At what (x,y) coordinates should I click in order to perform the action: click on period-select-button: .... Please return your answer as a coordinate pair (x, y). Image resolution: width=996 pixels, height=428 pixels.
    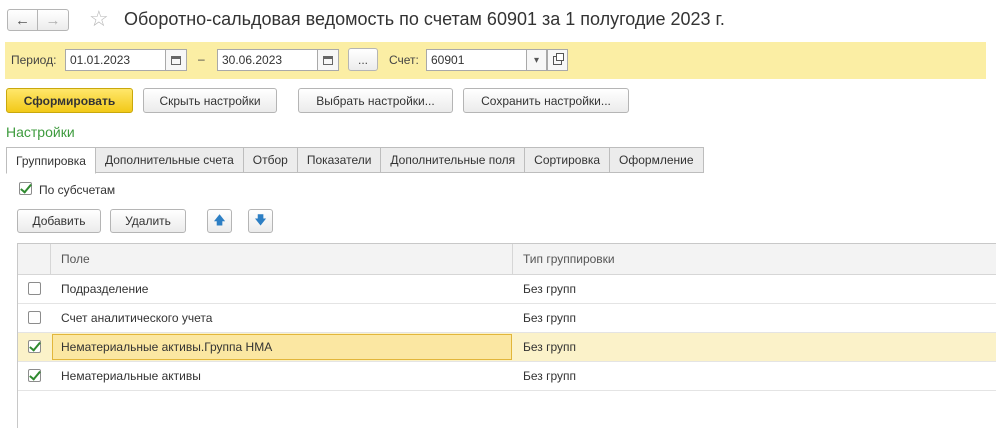
    Looking at the image, I should click on (363, 59).